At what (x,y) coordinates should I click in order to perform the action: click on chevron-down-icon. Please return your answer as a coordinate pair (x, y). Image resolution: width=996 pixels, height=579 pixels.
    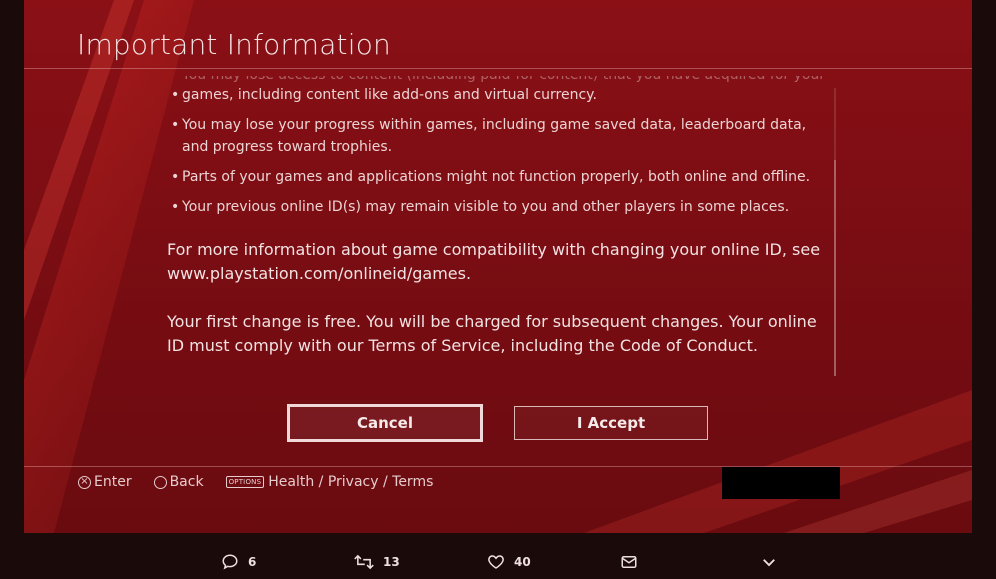
    Looking at the image, I should click on (769, 563).